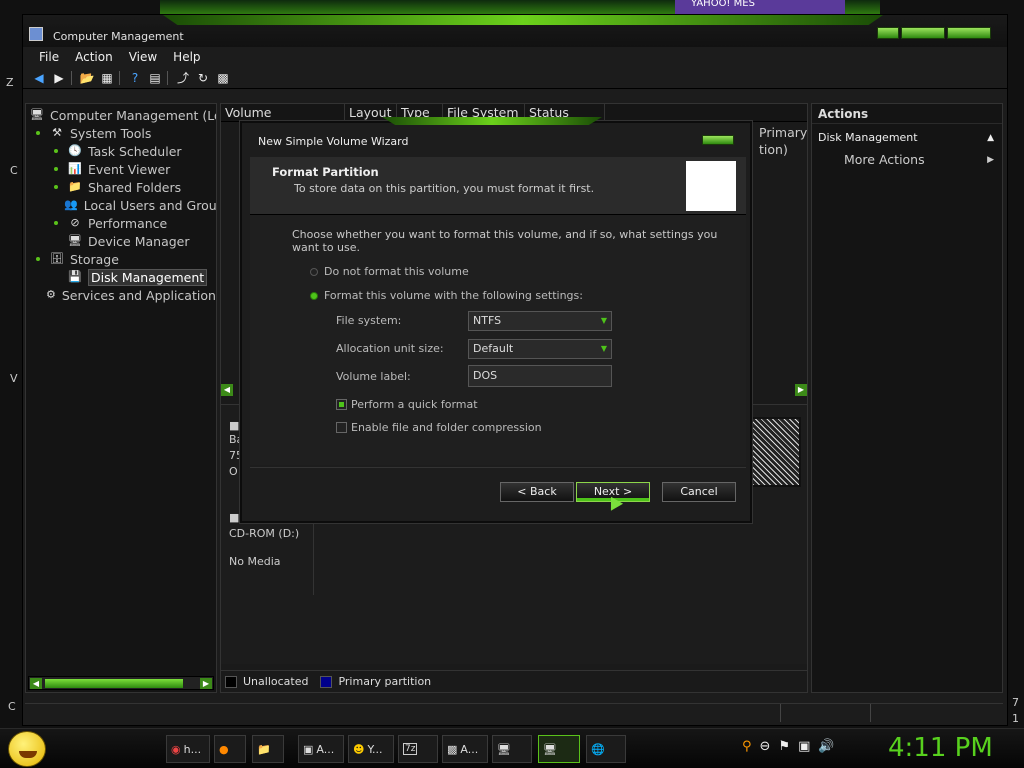 This screenshot has width=1024, height=768. What do you see at coordinates (121, 187) in the screenshot?
I see `tree-item-shared-folders: 📁 Shared Folders` at bounding box center [121, 187].